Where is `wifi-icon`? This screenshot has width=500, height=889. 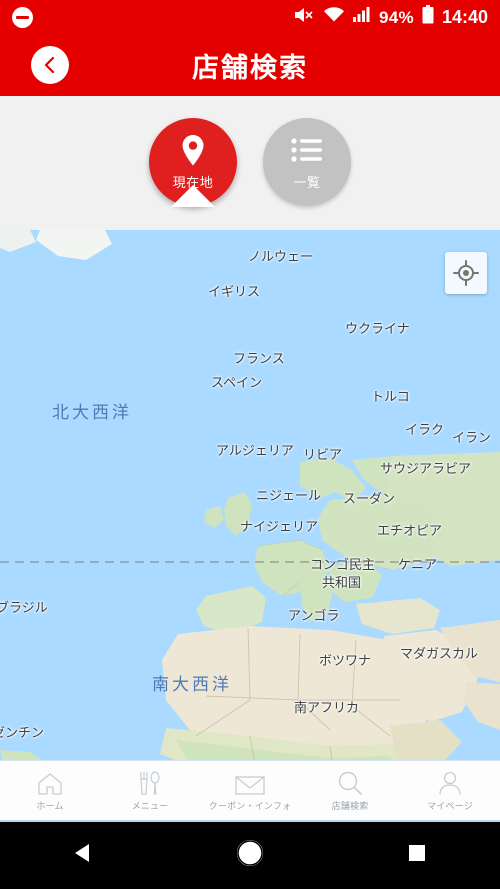 wifi-icon is located at coordinates (334, 17).